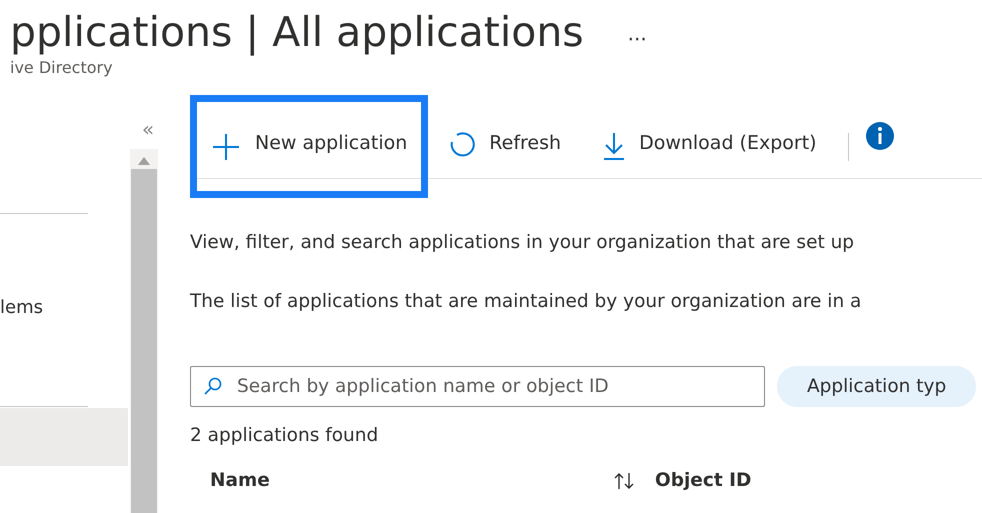 Image resolution: width=982 pixels, height=513 pixels. What do you see at coordinates (505, 146) in the screenshot?
I see `toolbar-button: Refresh` at bounding box center [505, 146].